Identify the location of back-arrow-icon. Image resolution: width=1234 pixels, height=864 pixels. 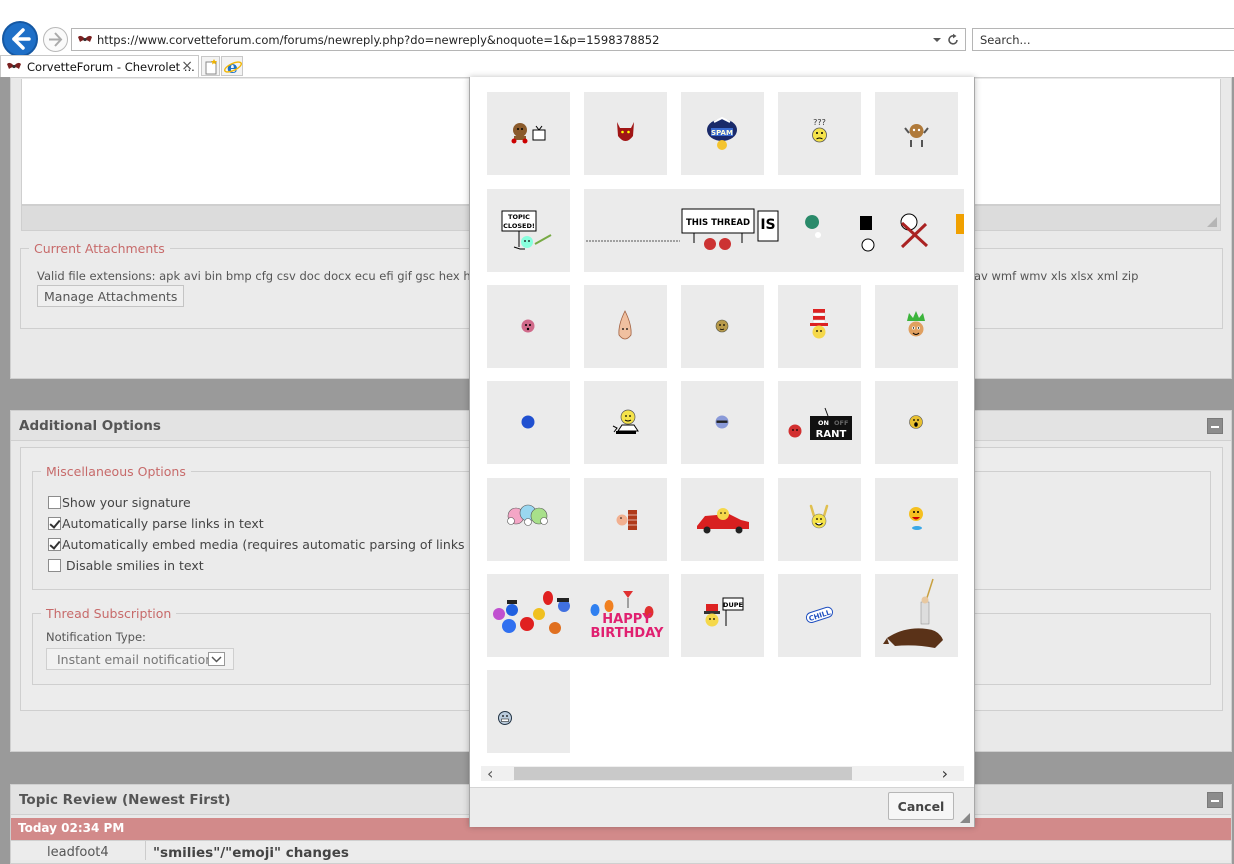
(21, 39).